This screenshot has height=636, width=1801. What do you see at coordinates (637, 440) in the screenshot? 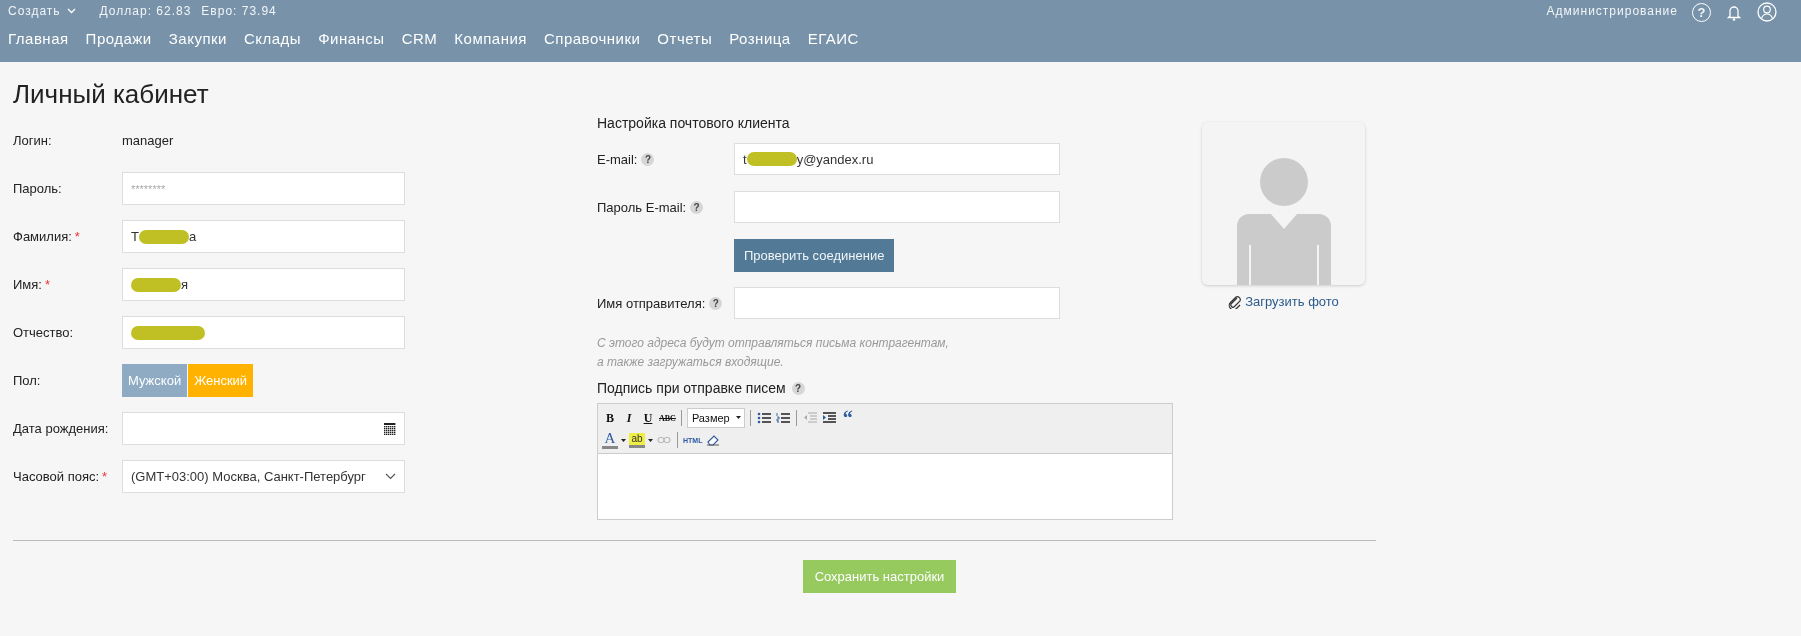
I see `highlight-button: ab` at bounding box center [637, 440].